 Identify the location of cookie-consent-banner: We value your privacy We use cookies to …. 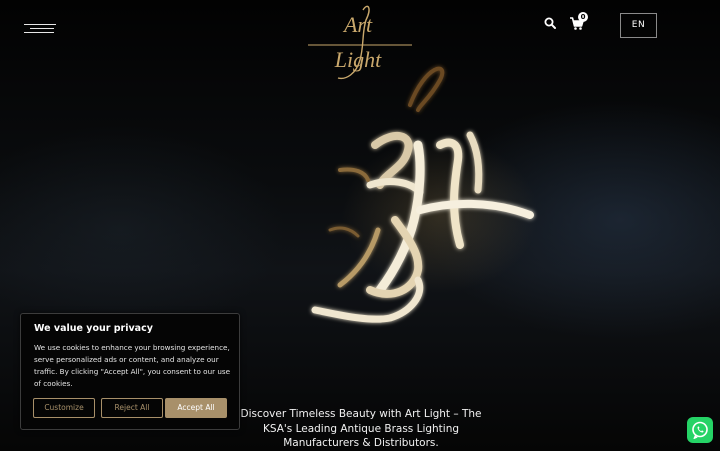
(130, 371).